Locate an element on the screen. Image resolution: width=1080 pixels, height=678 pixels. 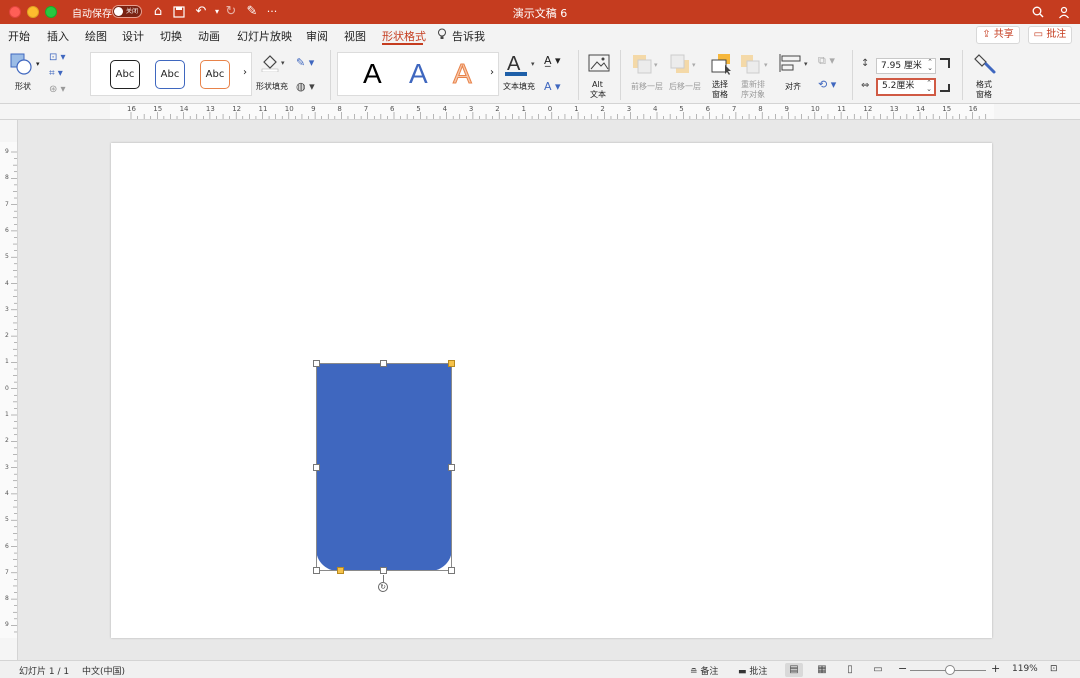
gallery-more-icon: › is located at coordinates (245, 72).